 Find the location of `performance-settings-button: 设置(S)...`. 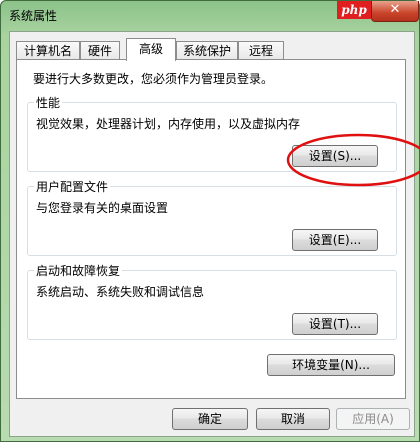

performance-settings-button: 设置(S)... is located at coordinates (335, 156).